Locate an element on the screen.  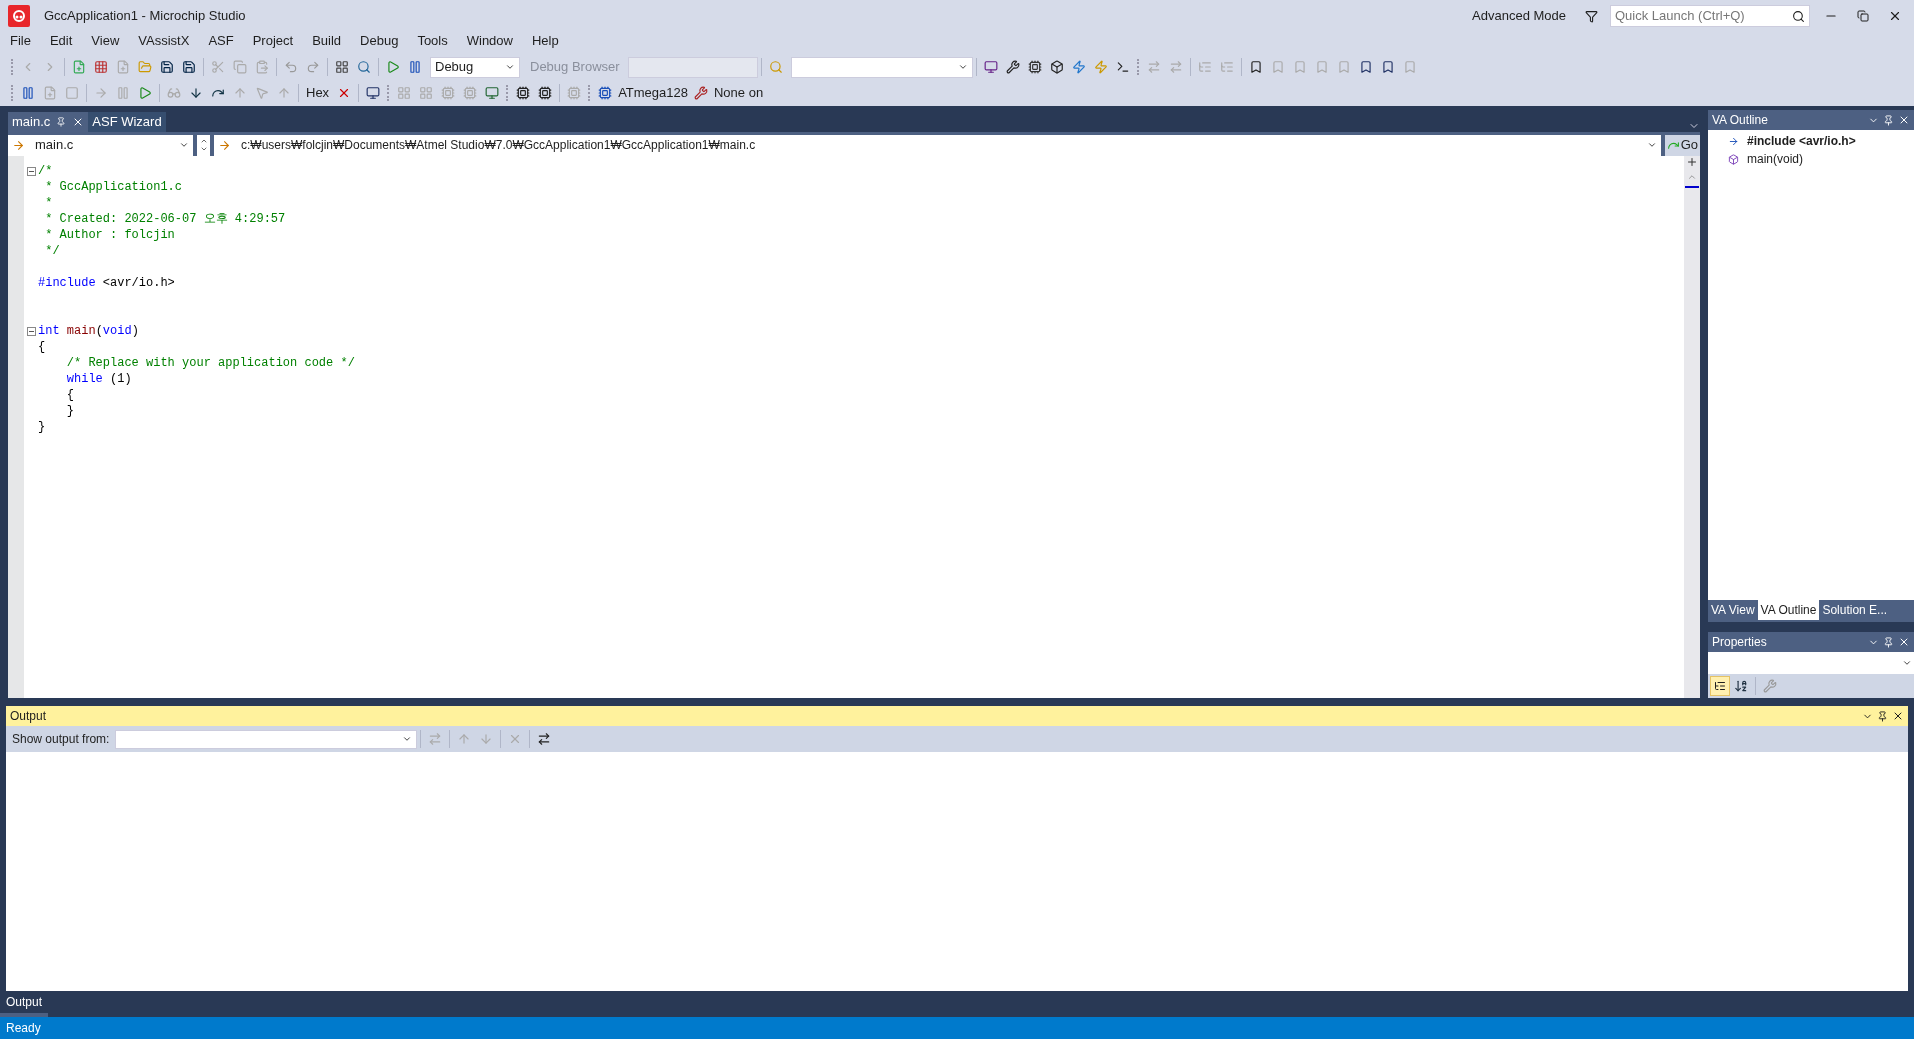
scroll-up-icon is located at coordinates (1692, 177).